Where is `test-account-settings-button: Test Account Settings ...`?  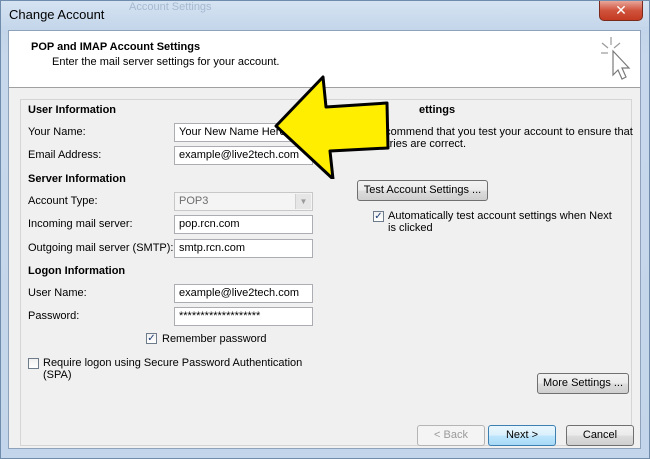
test-account-settings-button: Test Account Settings ... is located at coordinates (422, 190).